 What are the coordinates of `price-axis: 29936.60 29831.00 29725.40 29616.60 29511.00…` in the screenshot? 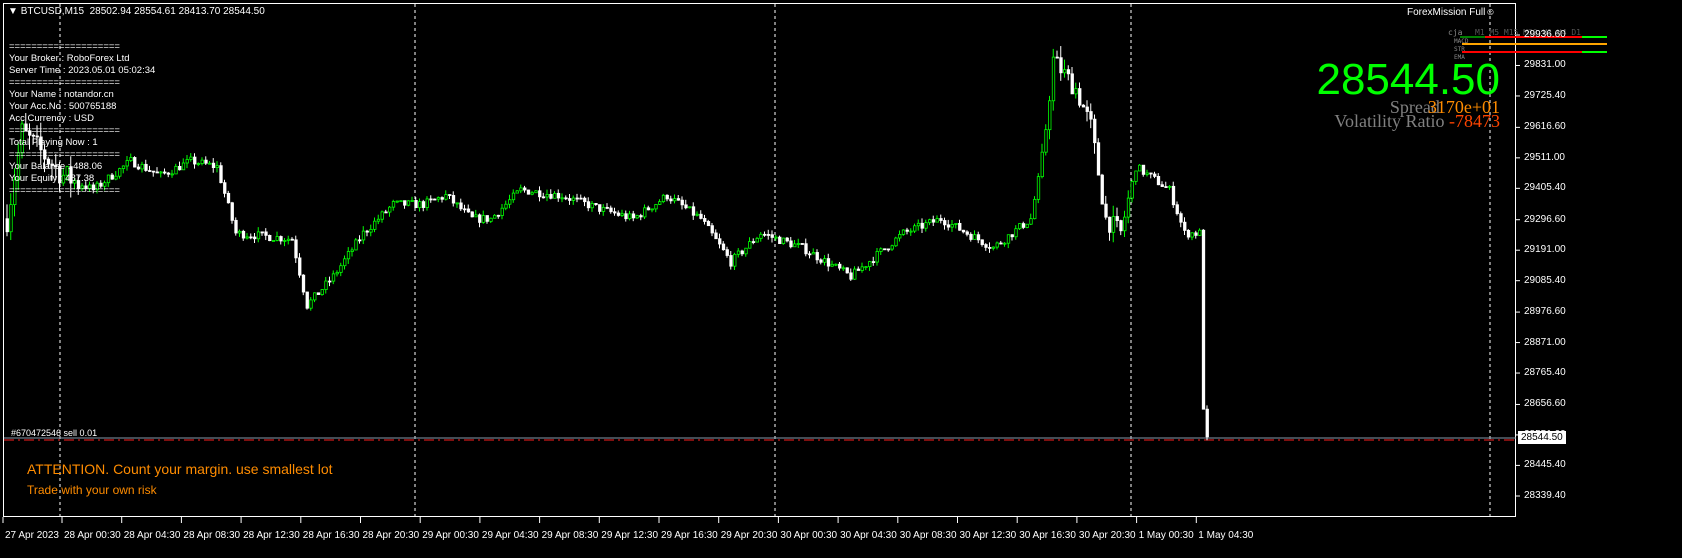 It's located at (1599, 279).